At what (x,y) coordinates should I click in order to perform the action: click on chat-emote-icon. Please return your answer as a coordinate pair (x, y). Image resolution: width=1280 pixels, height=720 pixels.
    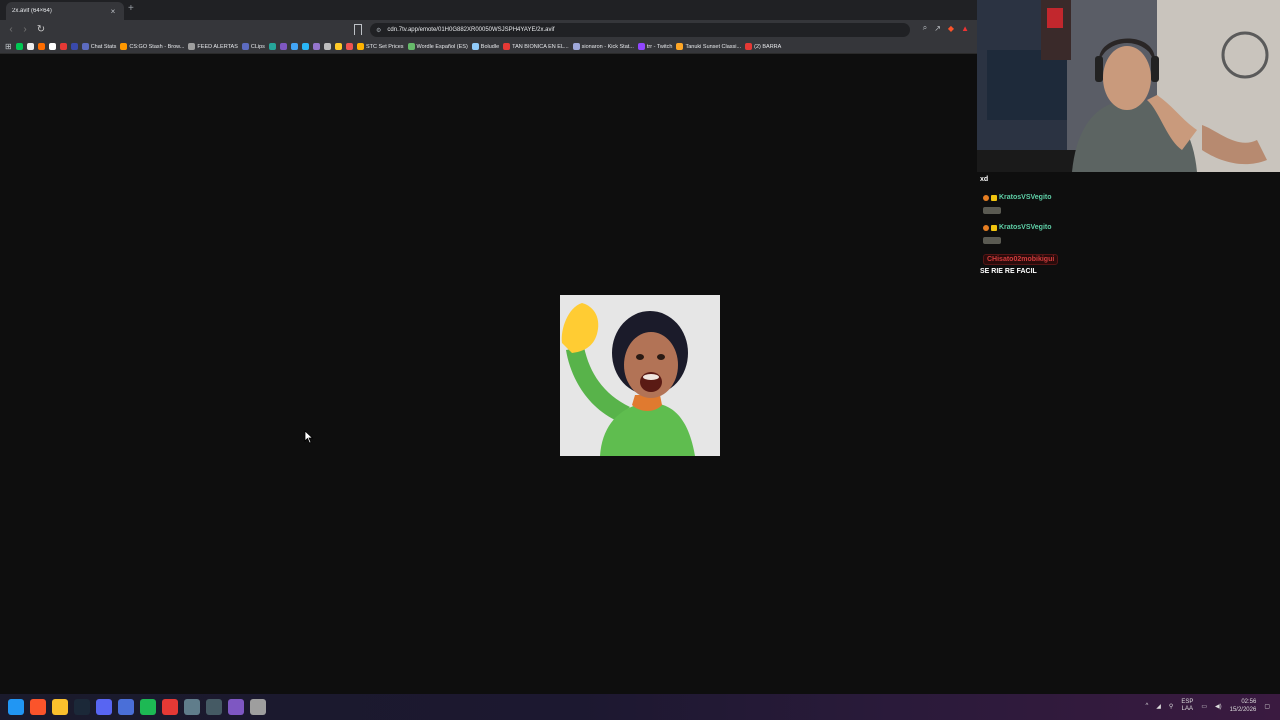
    Looking at the image, I should click on (992, 240).